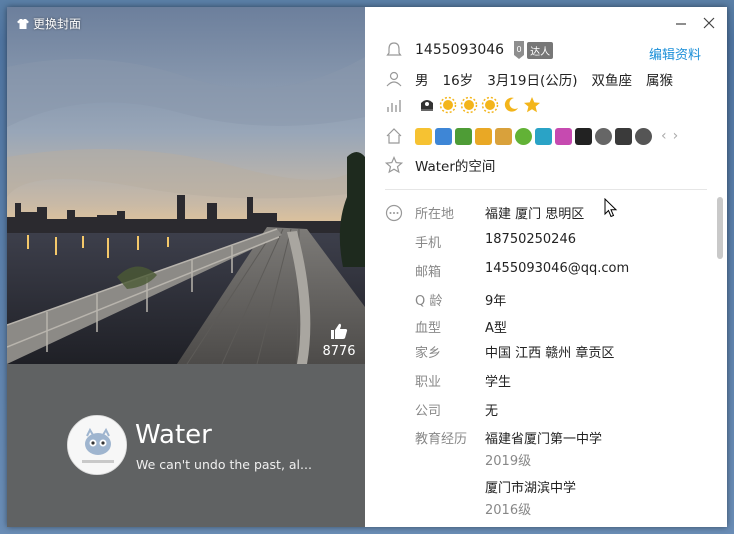 The image size is (734, 534). I want to click on nickname: Water, so click(173, 435).